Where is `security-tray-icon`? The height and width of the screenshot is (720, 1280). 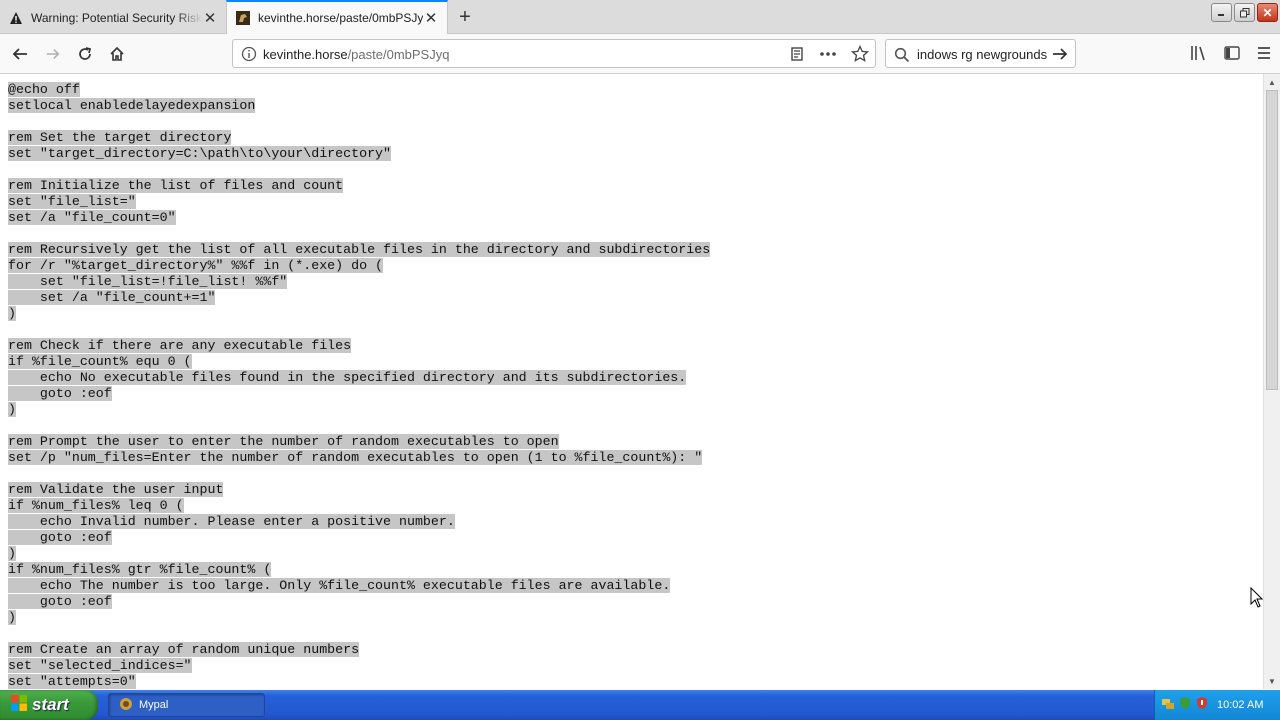
security-tray-icon is located at coordinates (1185, 705).